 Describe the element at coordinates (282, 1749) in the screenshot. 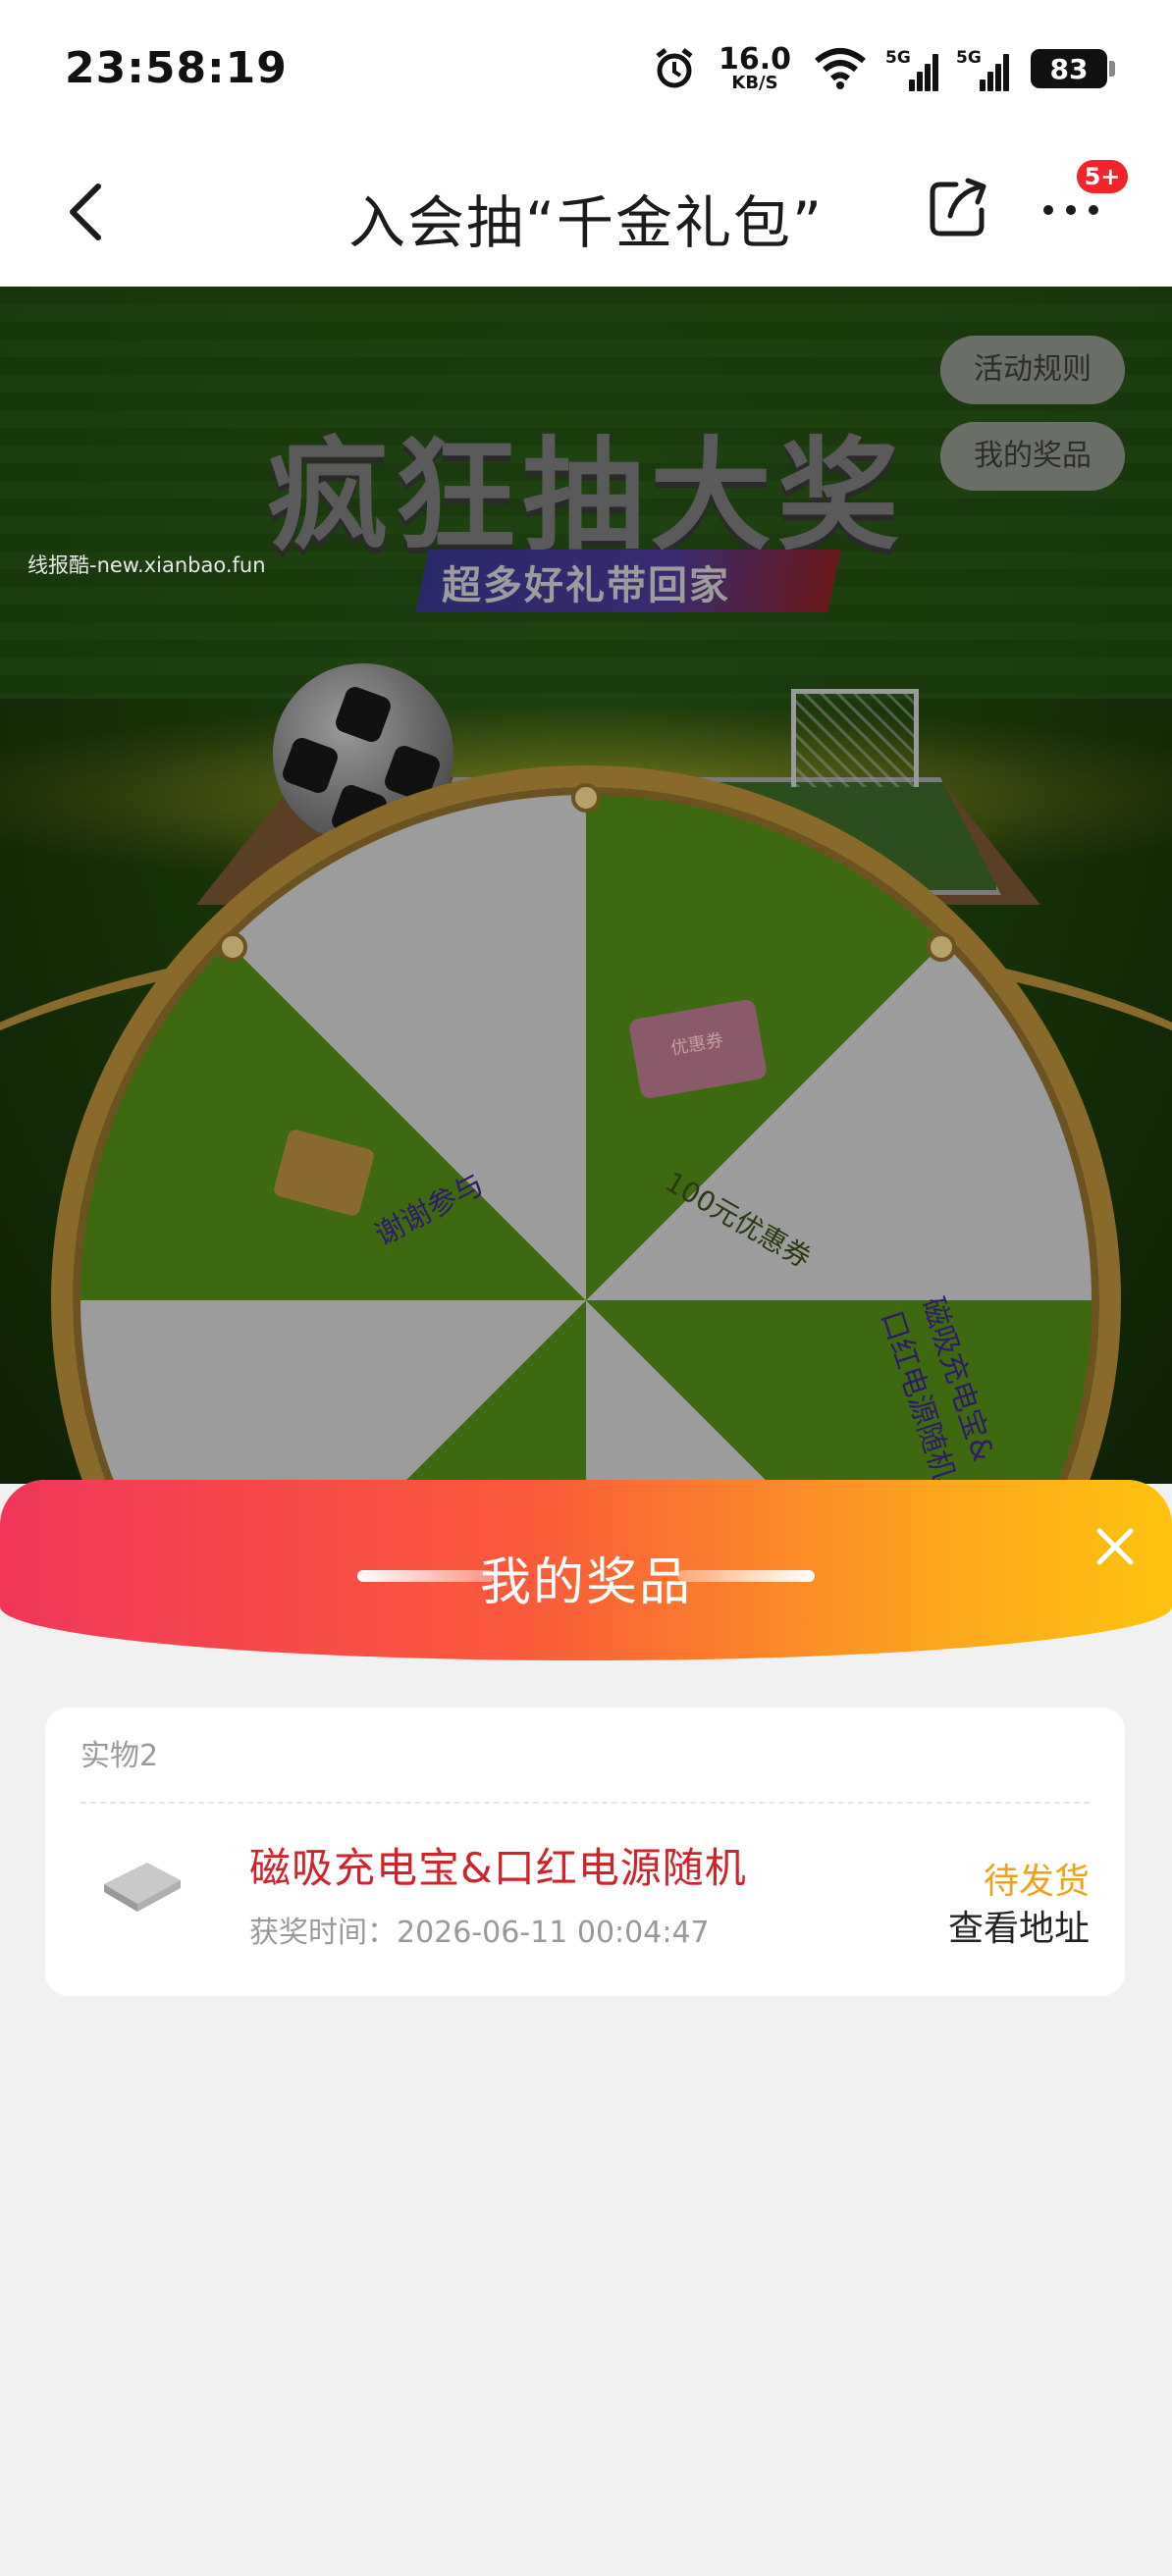

I see `redaction-mask` at that location.